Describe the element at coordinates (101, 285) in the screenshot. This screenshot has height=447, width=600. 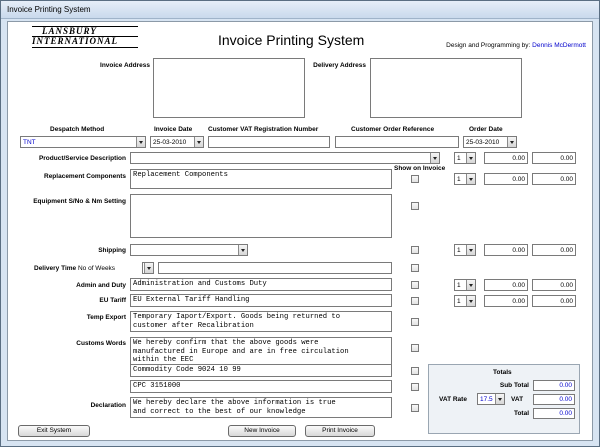
I see `admin-duty-label: Admin and Duty` at that location.